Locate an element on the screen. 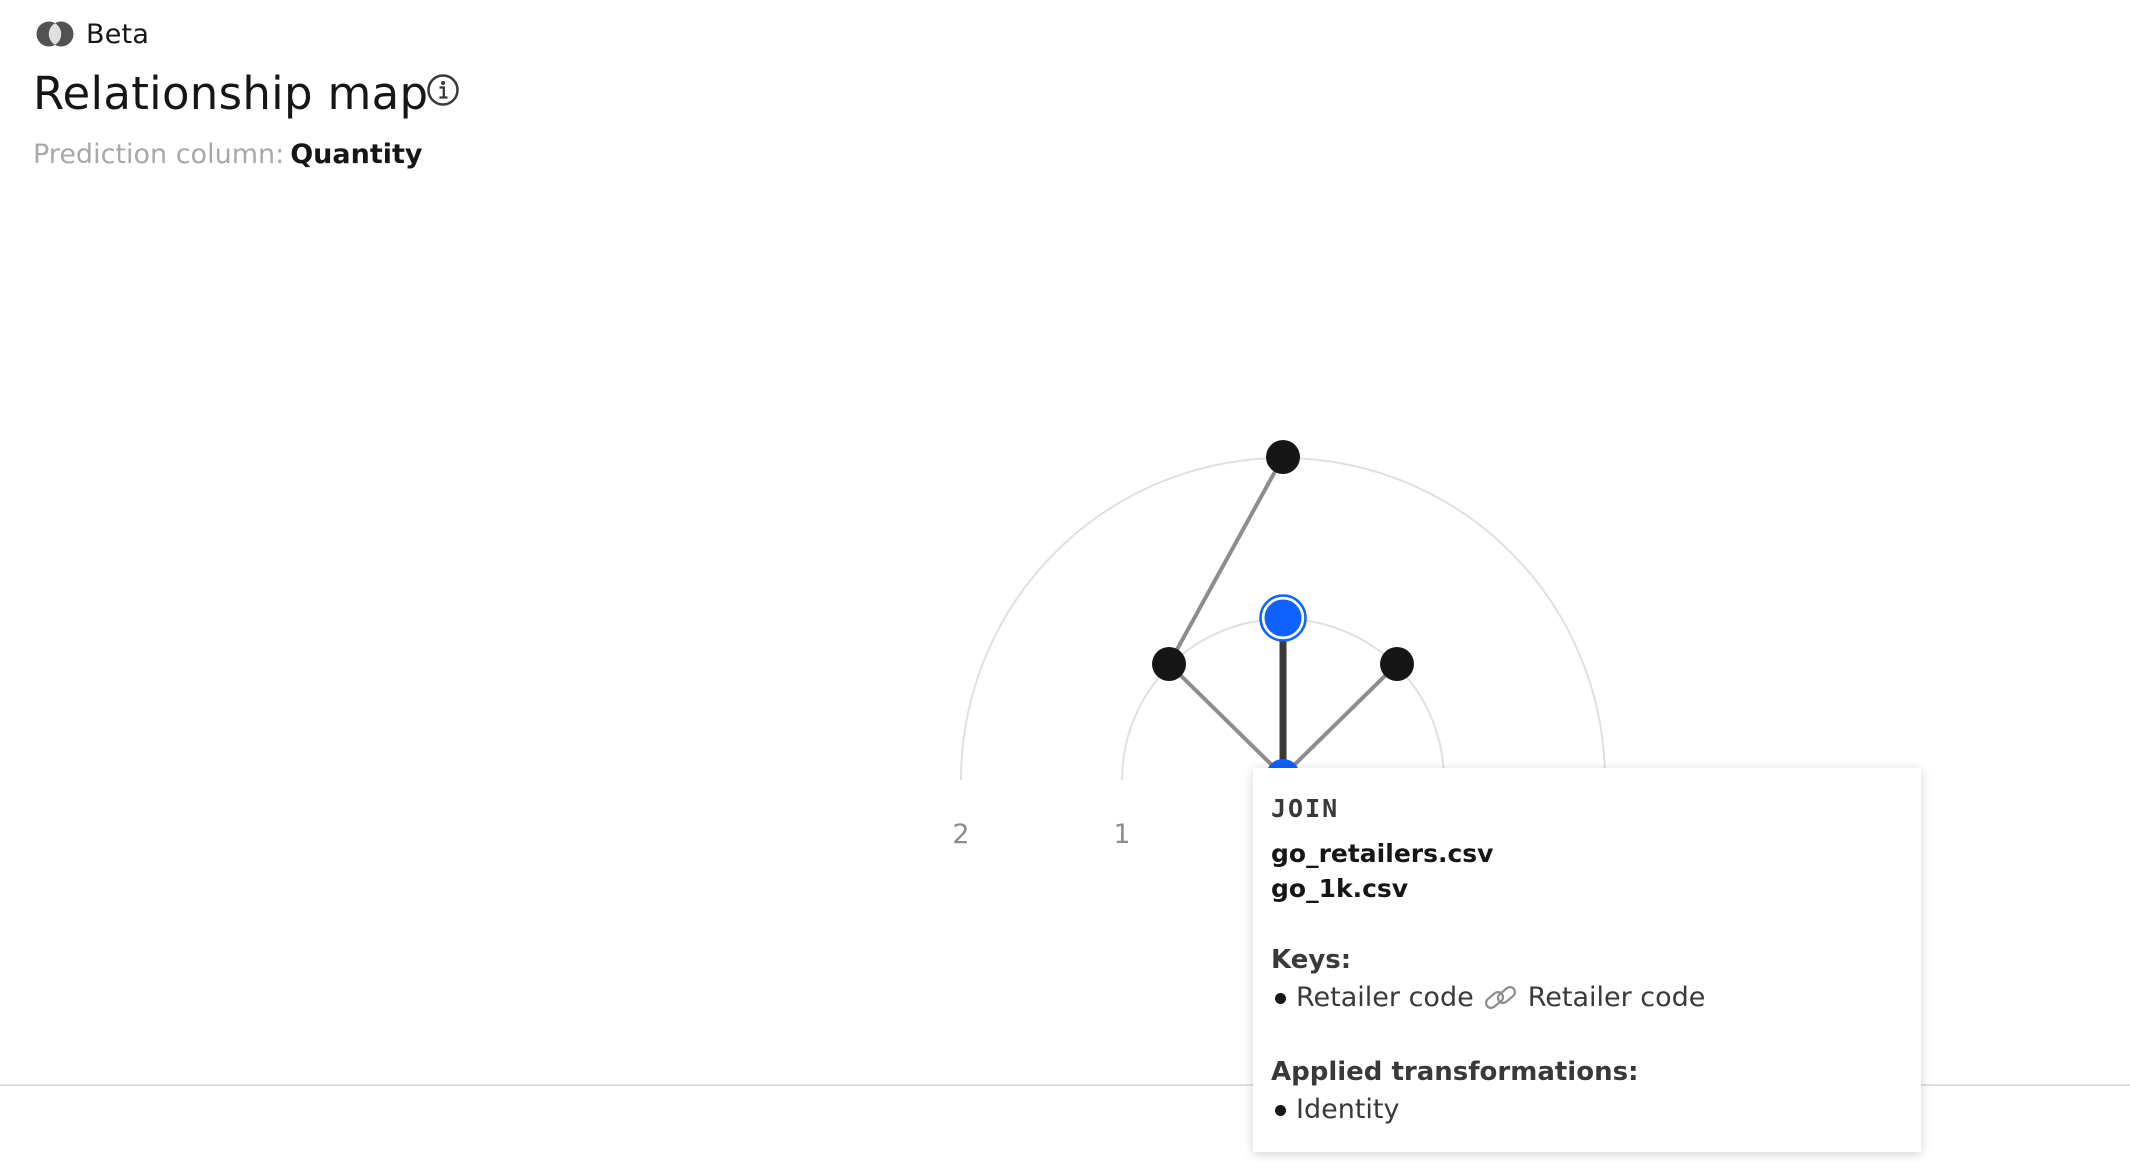 The image size is (2130, 1162). node-outer is located at coordinates (1283, 457).